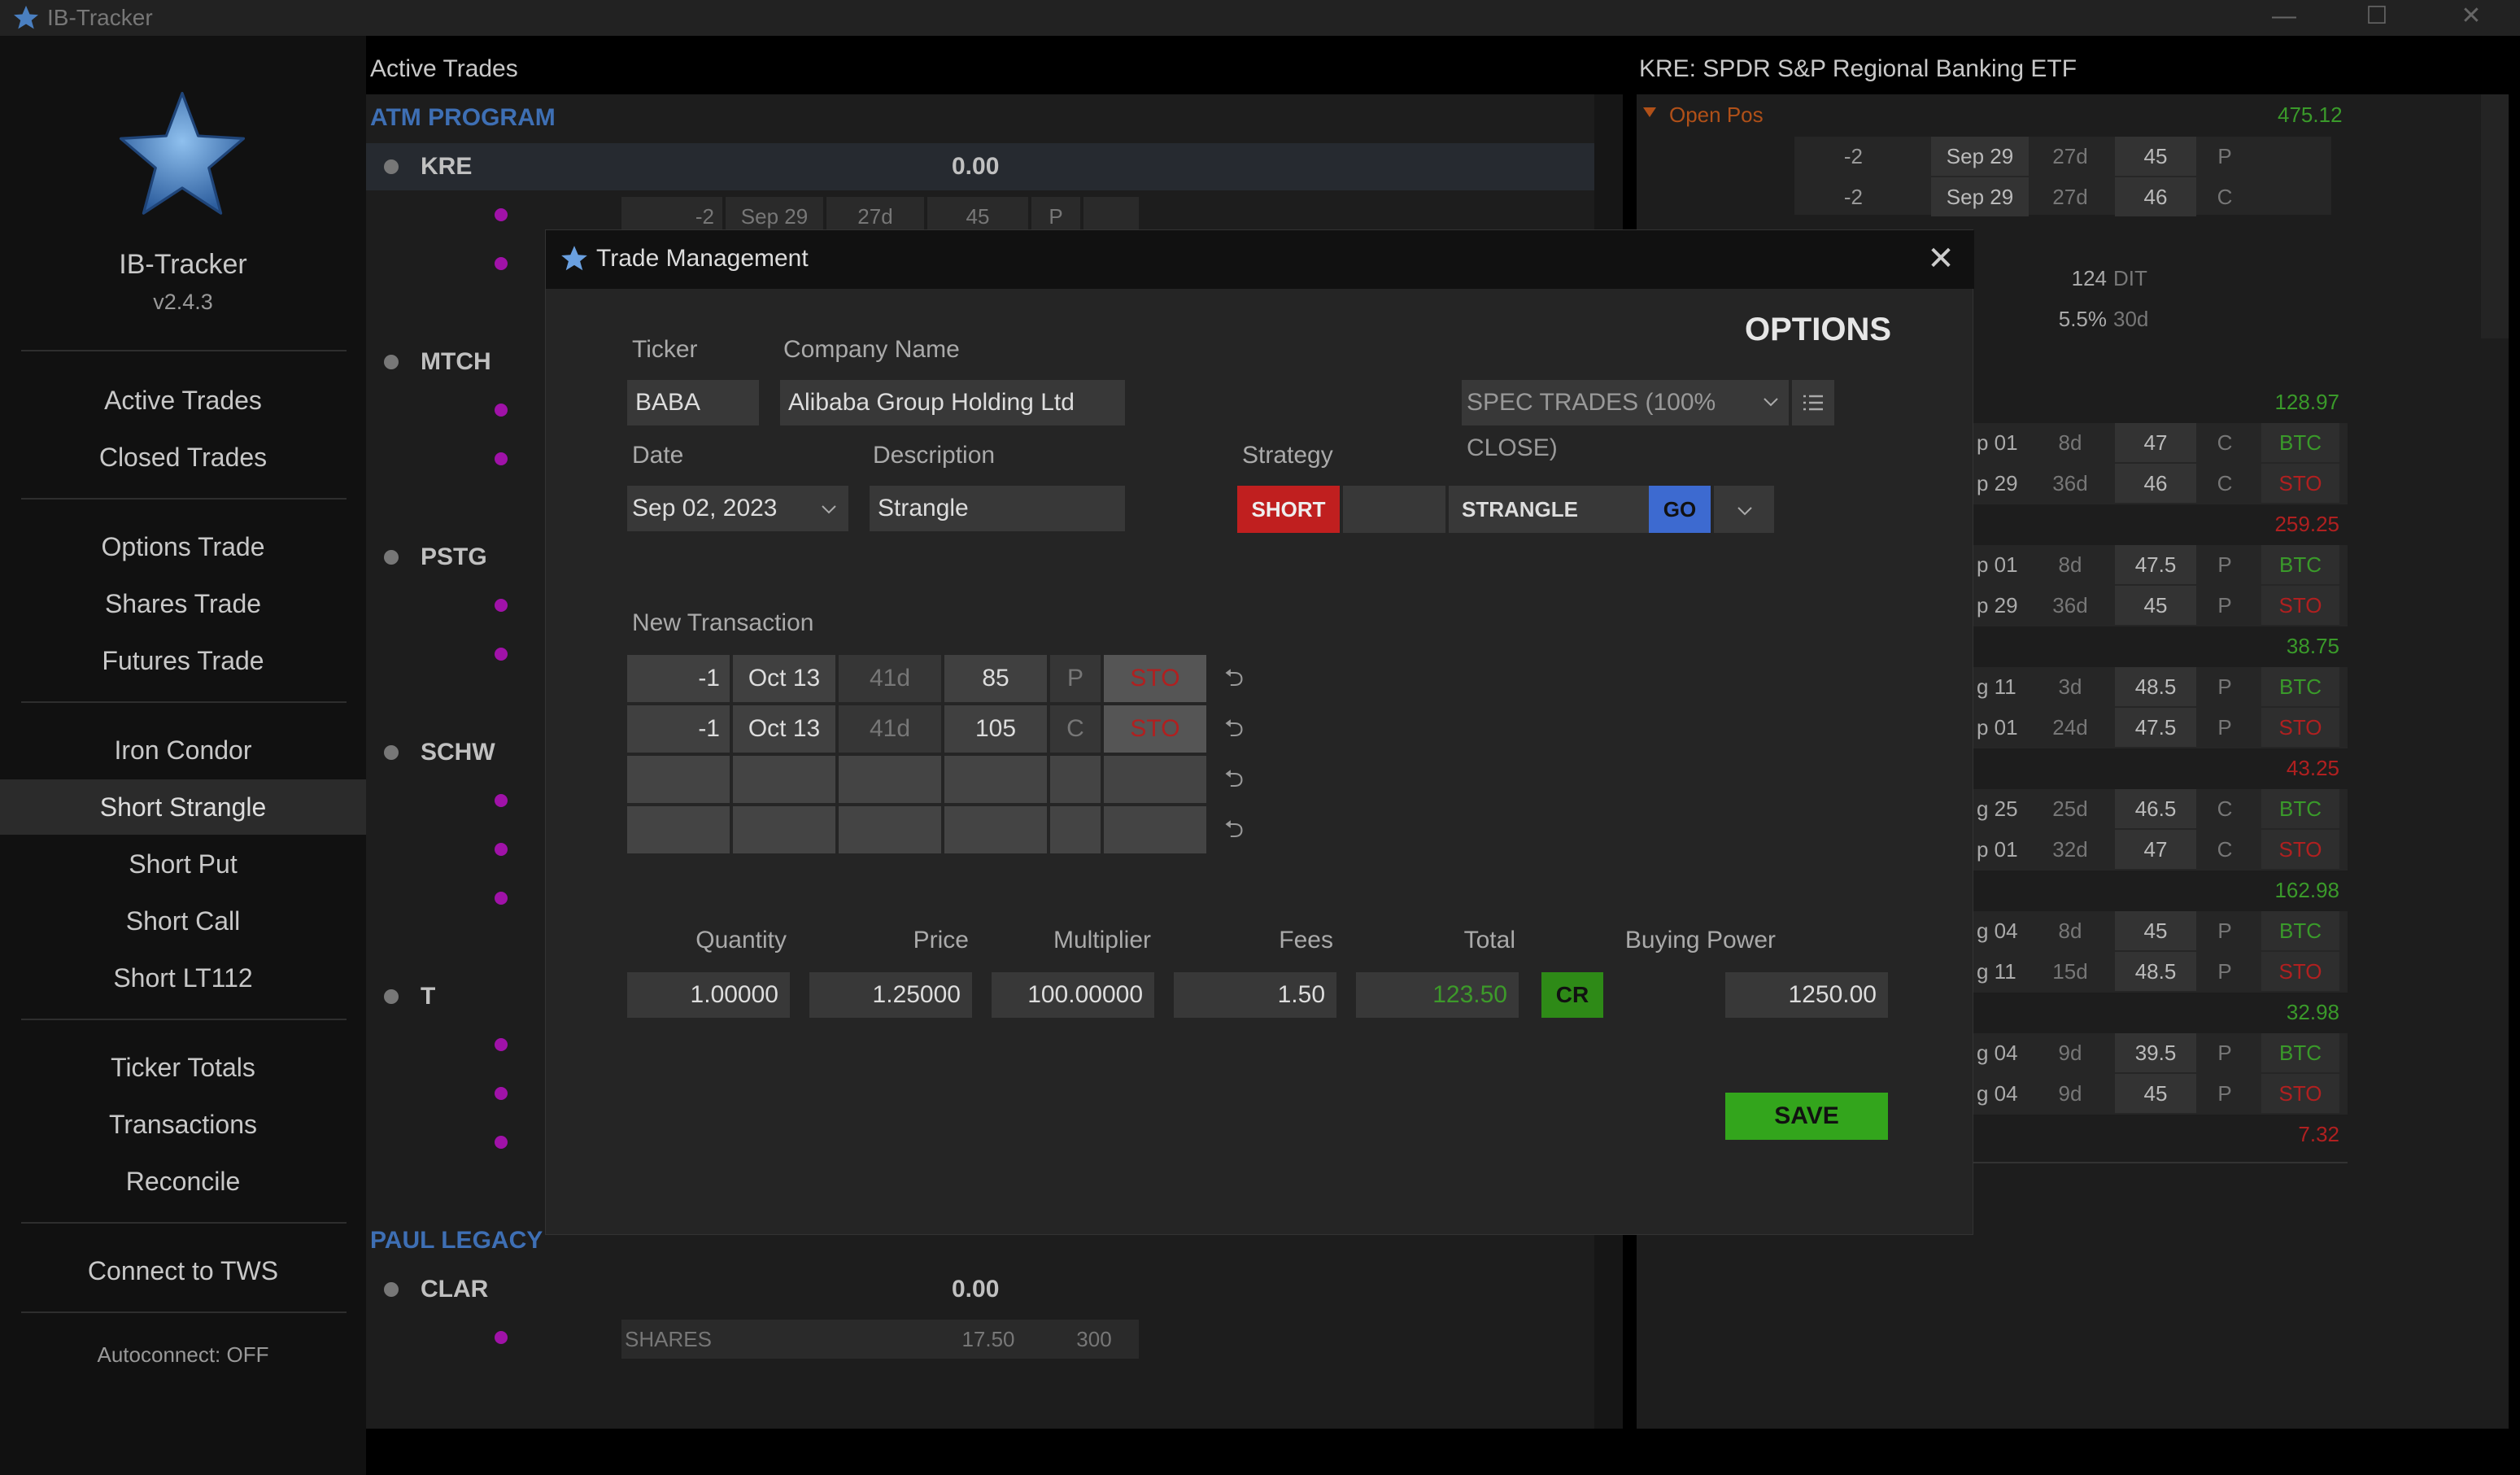 This screenshot has width=2520, height=1475. What do you see at coordinates (1094, 1339) in the screenshot?
I see `leg-shares-qty: 300` at bounding box center [1094, 1339].